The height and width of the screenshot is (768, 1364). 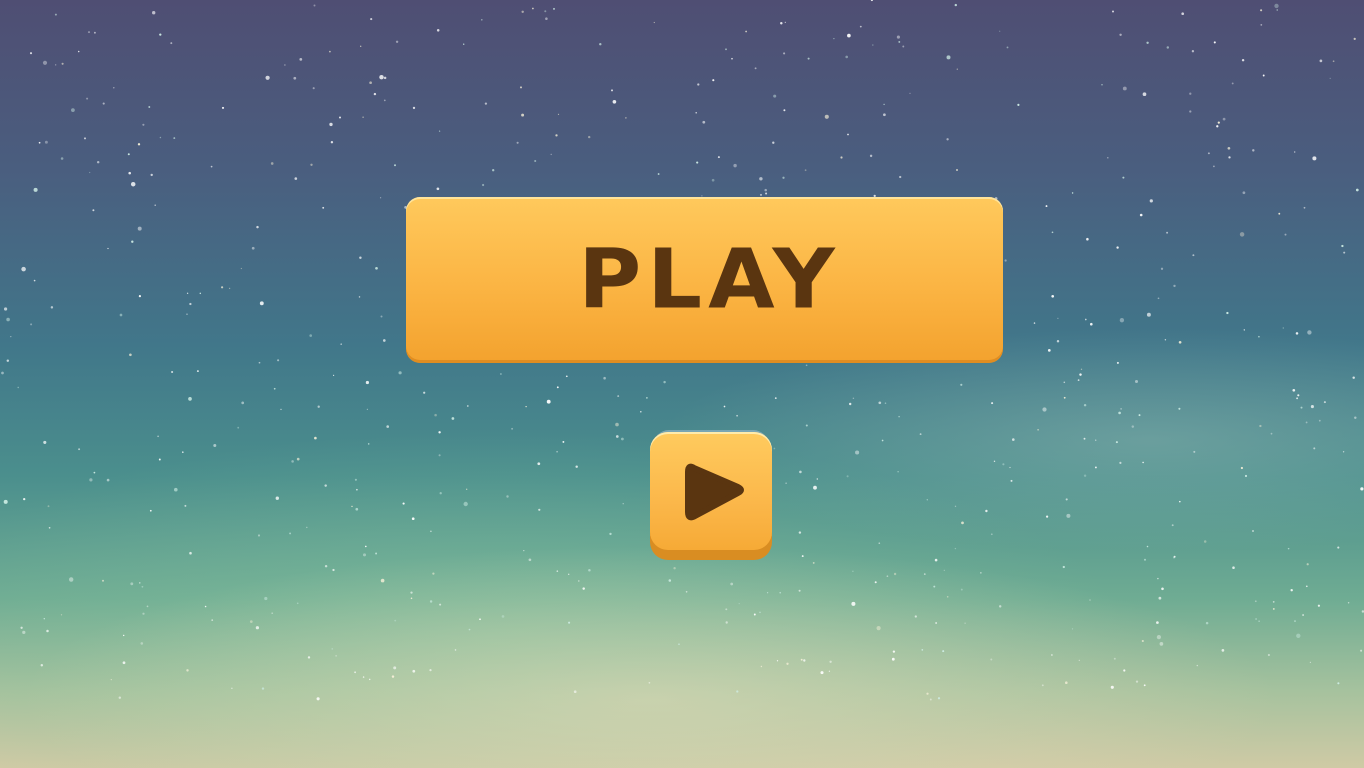 What do you see at coordinates (704, 280) in the screenshot?
I see `play-button: PLAY` at bounding box center [704, 280].